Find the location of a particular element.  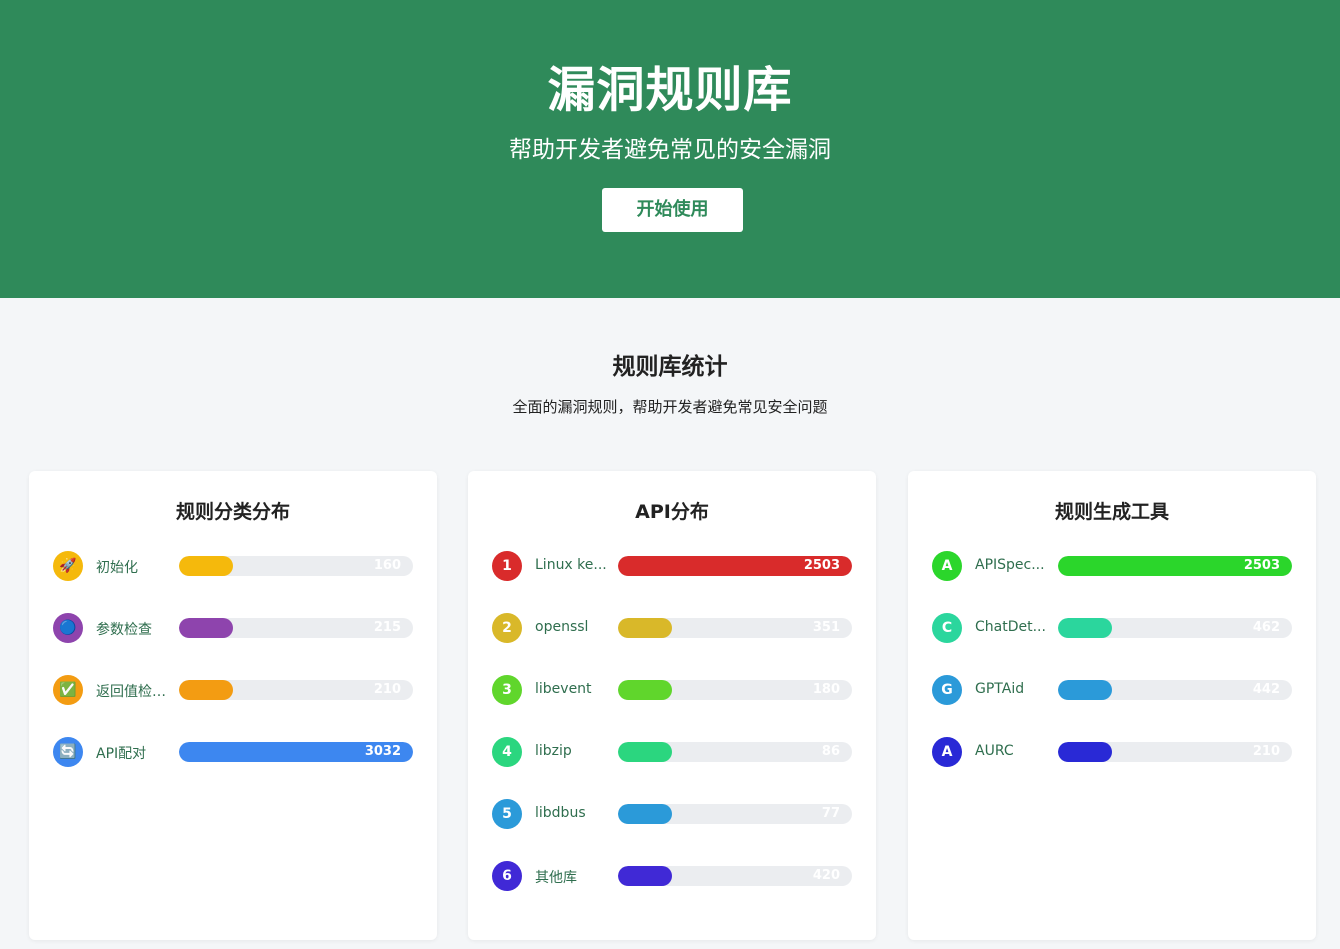

list-item: 3 libevent 180 is located at coordinates (672, 706).